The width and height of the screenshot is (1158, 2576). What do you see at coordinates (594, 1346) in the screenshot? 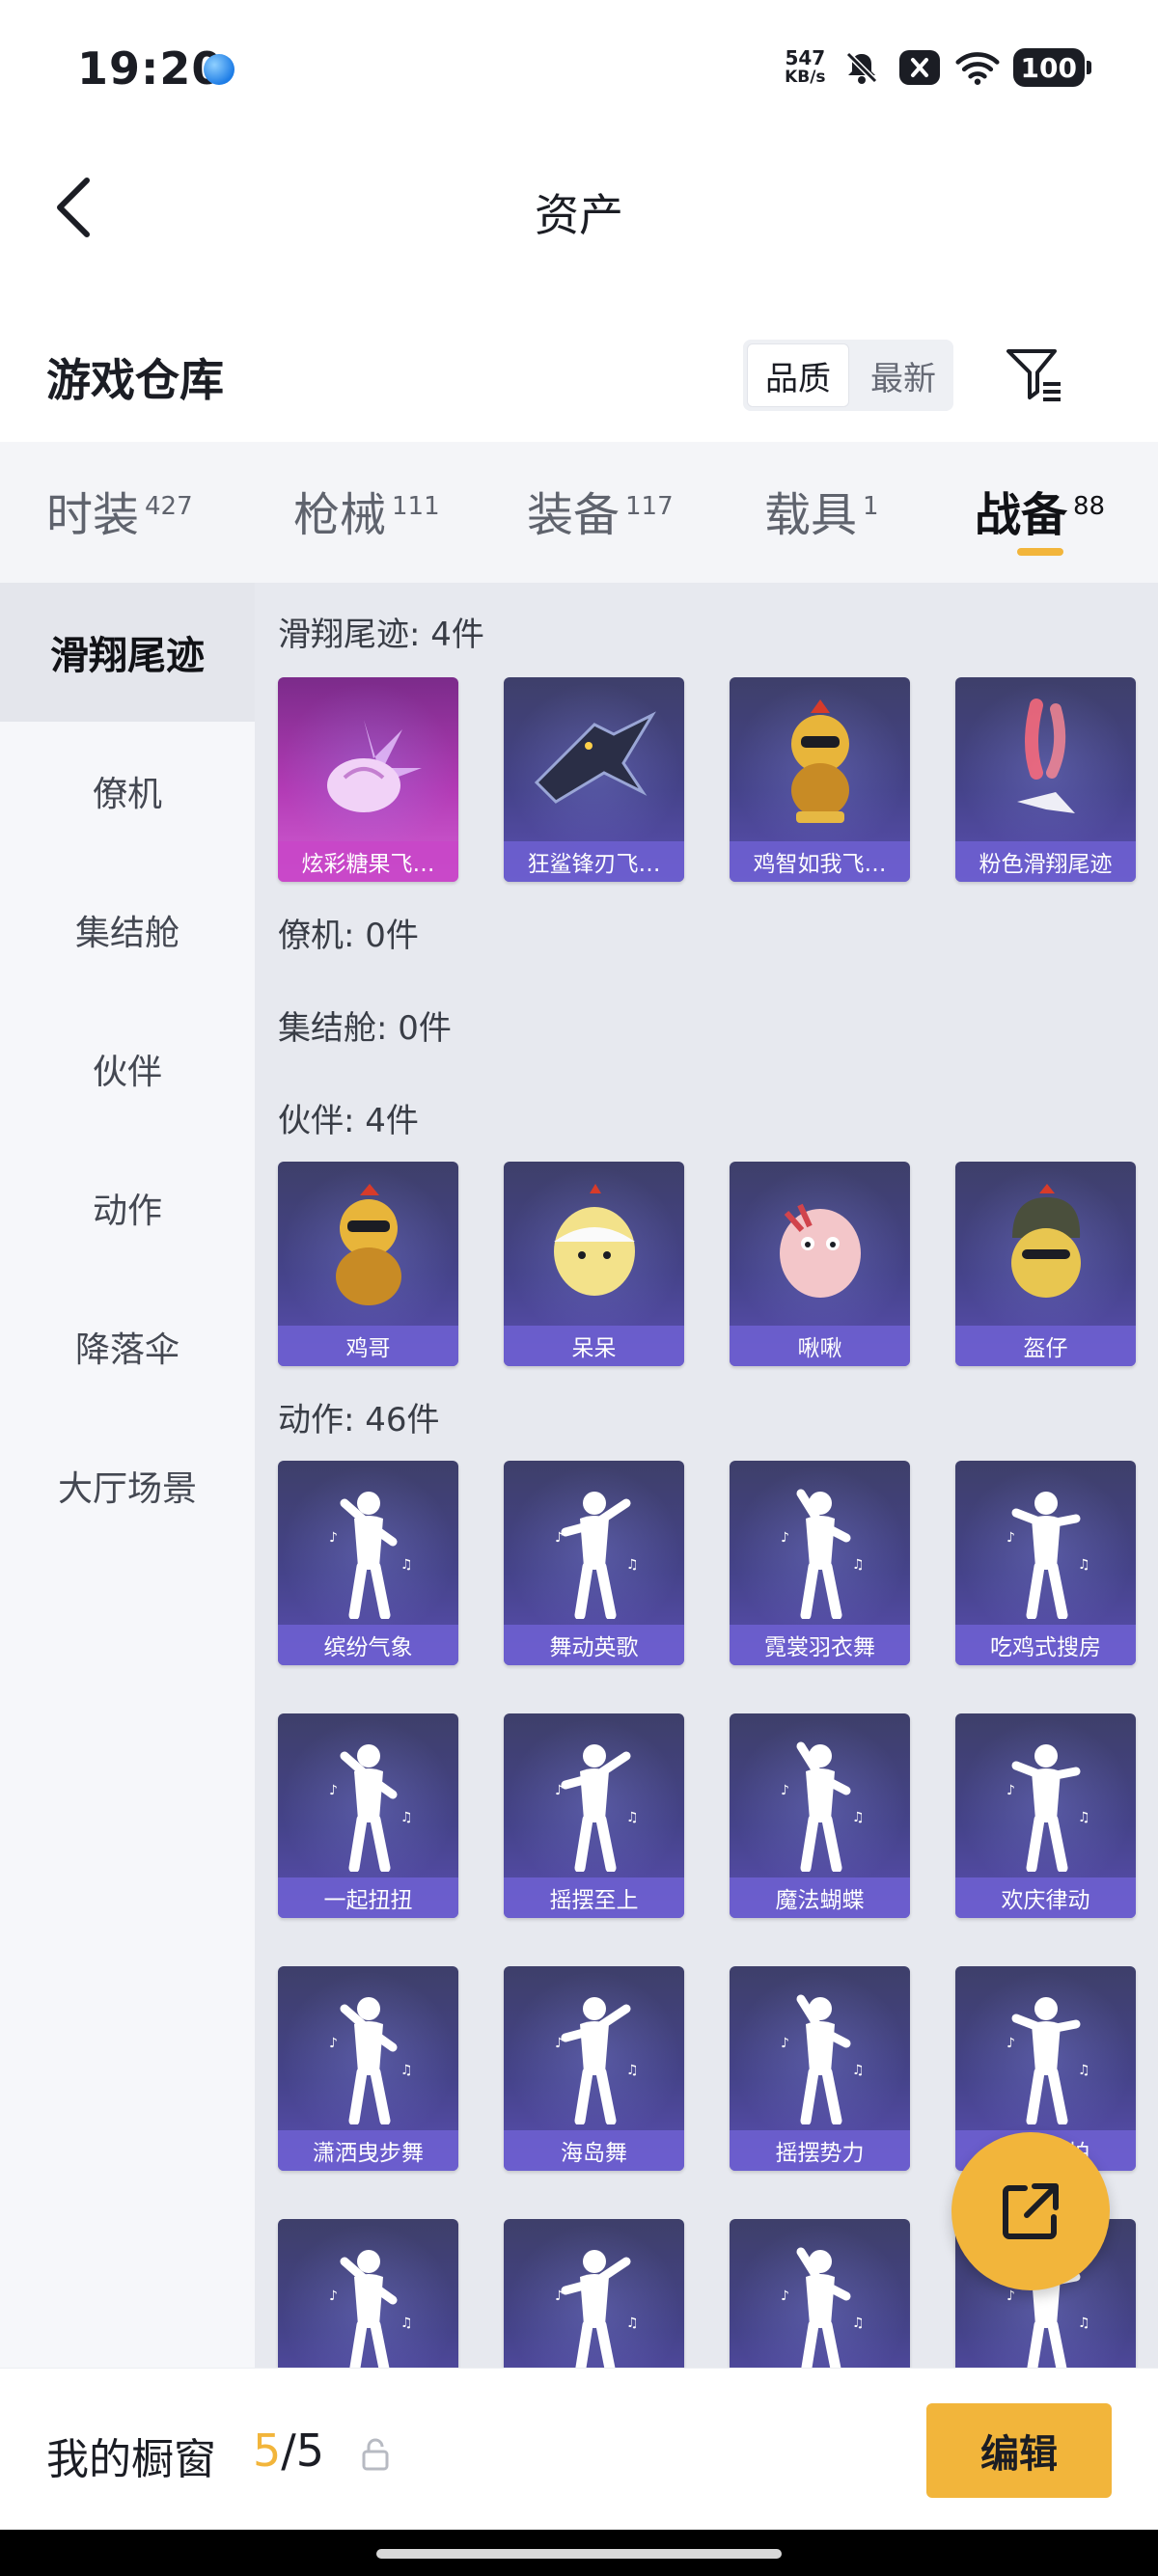
I see `item-name: 呆呆` at bounding box center [594, 1346].